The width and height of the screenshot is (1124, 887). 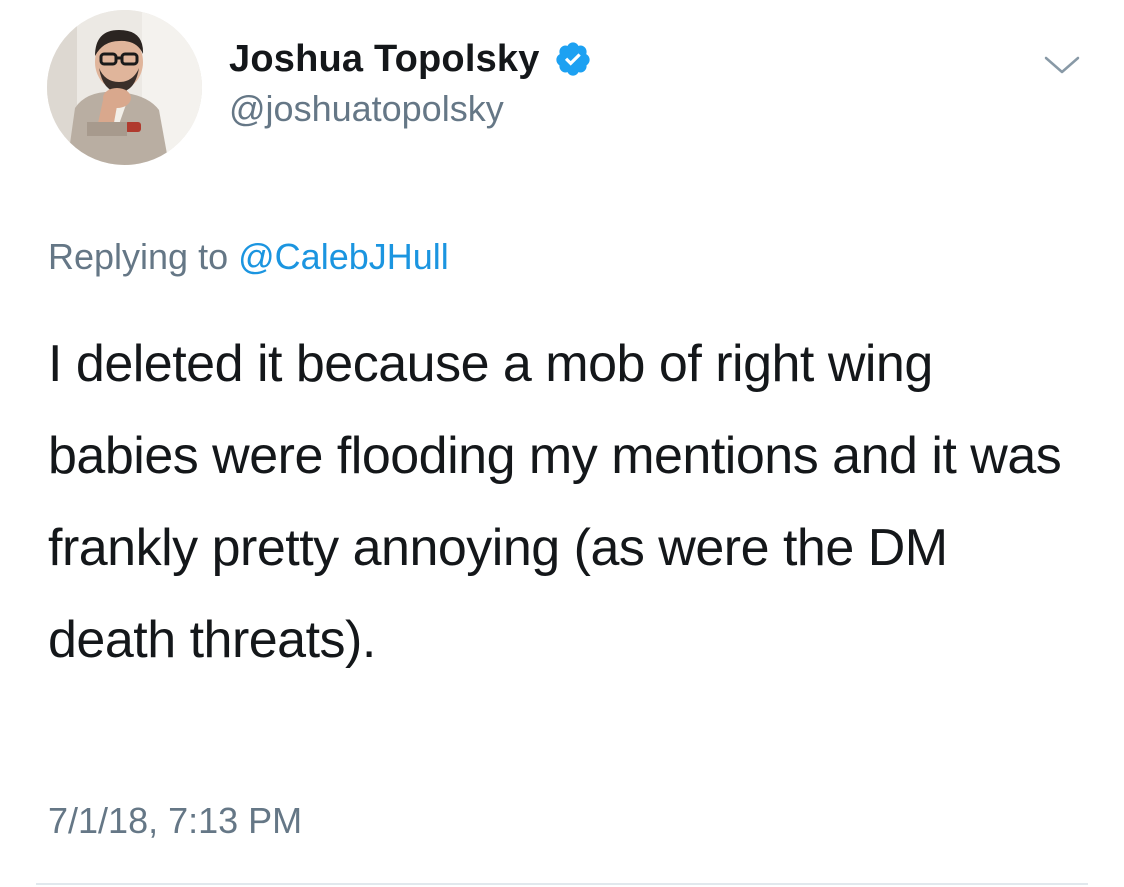 I want to click on author-display-name: Joshua Topolsky, so click(x=384, y=59).